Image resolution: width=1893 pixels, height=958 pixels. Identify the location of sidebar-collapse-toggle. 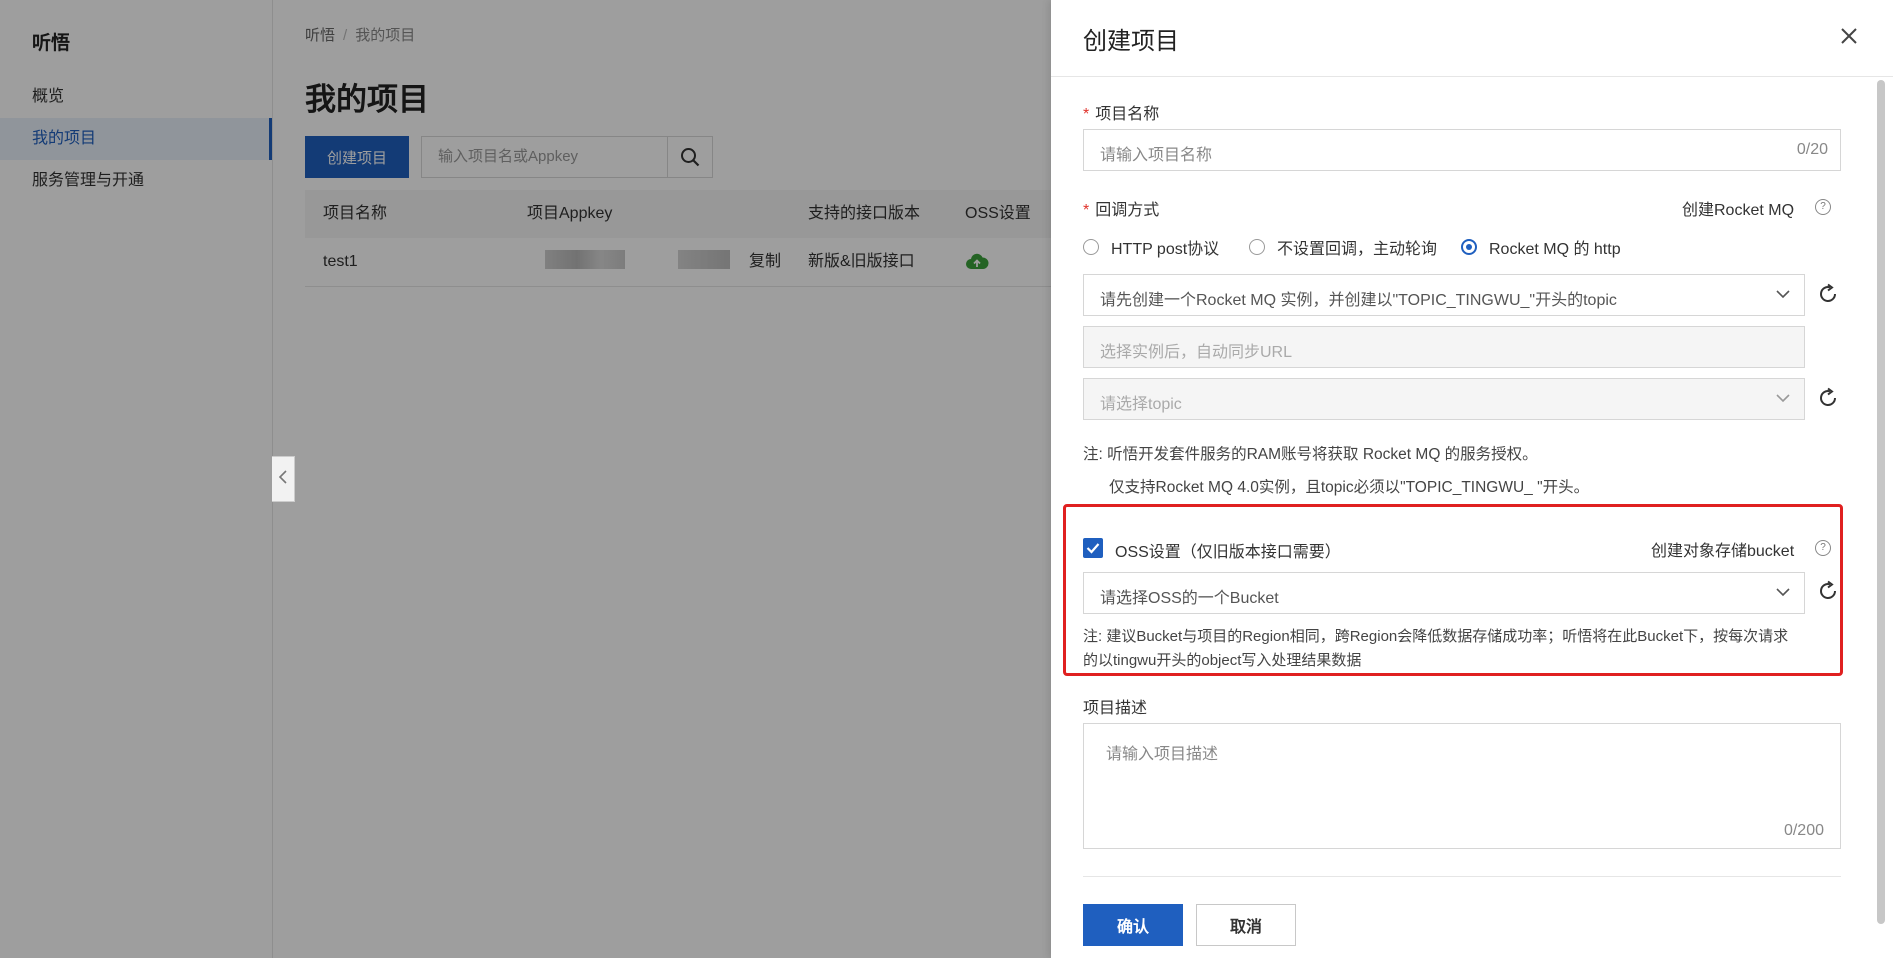
(283, 479).